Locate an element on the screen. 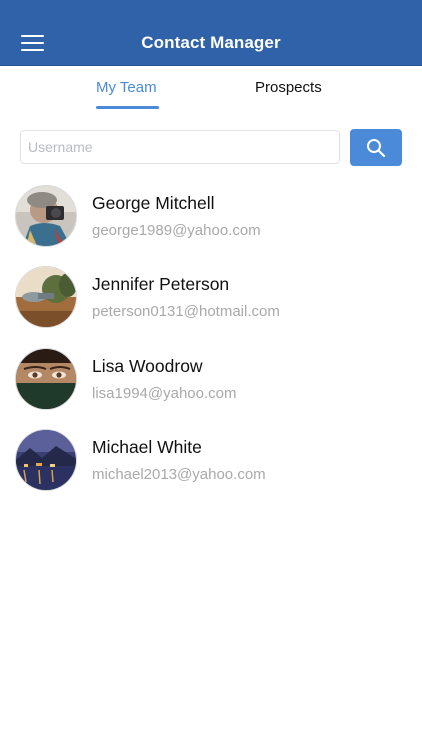 The image size is (422, 750). app-header: Contact Manager is located at coordinates (211, 33).